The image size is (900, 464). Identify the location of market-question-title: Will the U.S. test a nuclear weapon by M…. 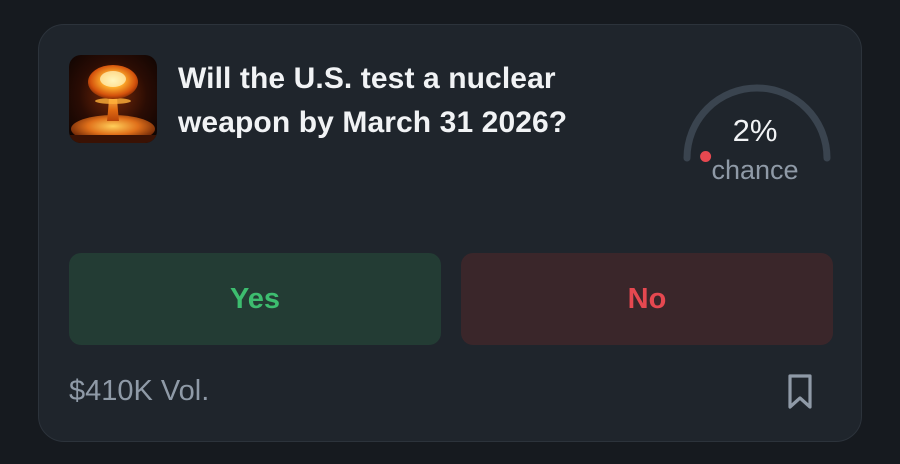
(413, 101).